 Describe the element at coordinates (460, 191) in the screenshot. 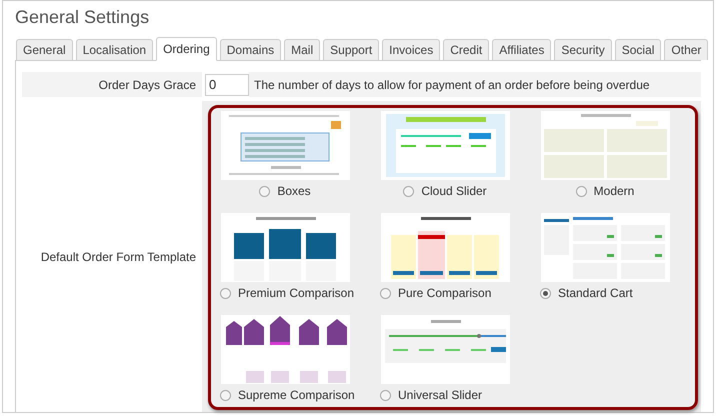

I see `template-option: Cloud Slider` at that location.